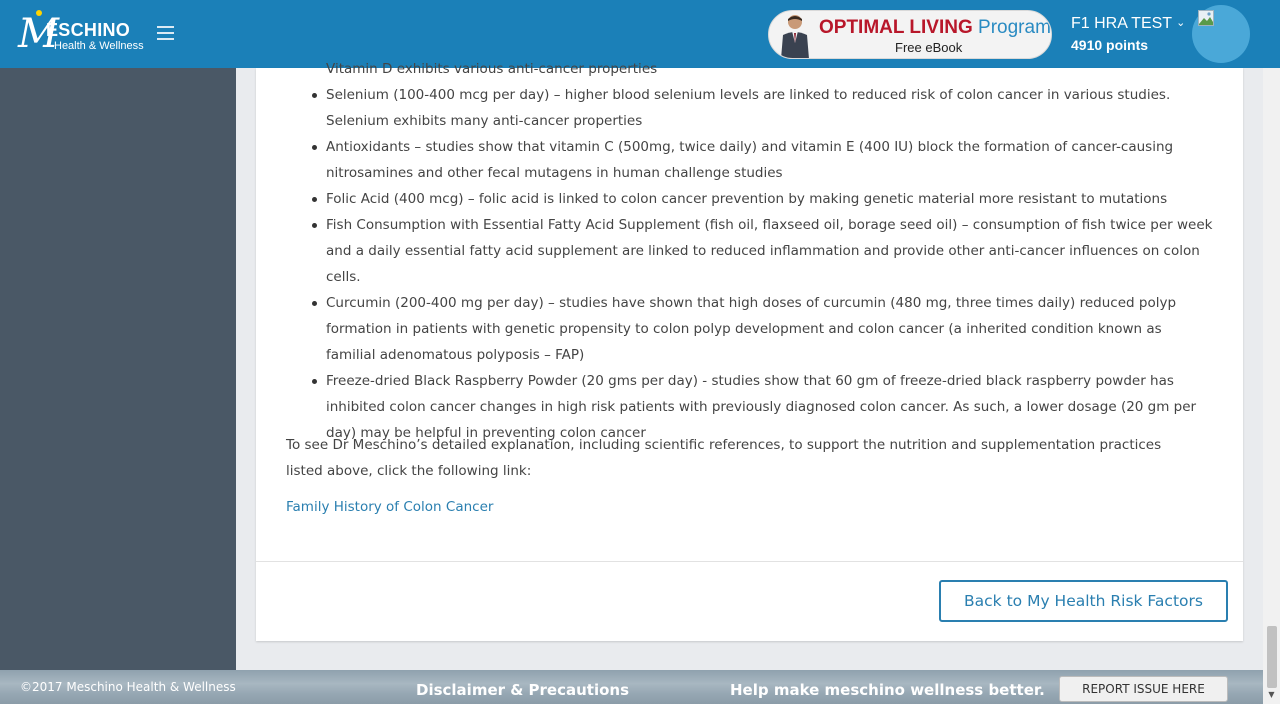 The height and width of the screenshot is (704, 1280). Describe the element at coordinates (1206, 18) in the screenshot. I see `broken-image-icon` at that location.